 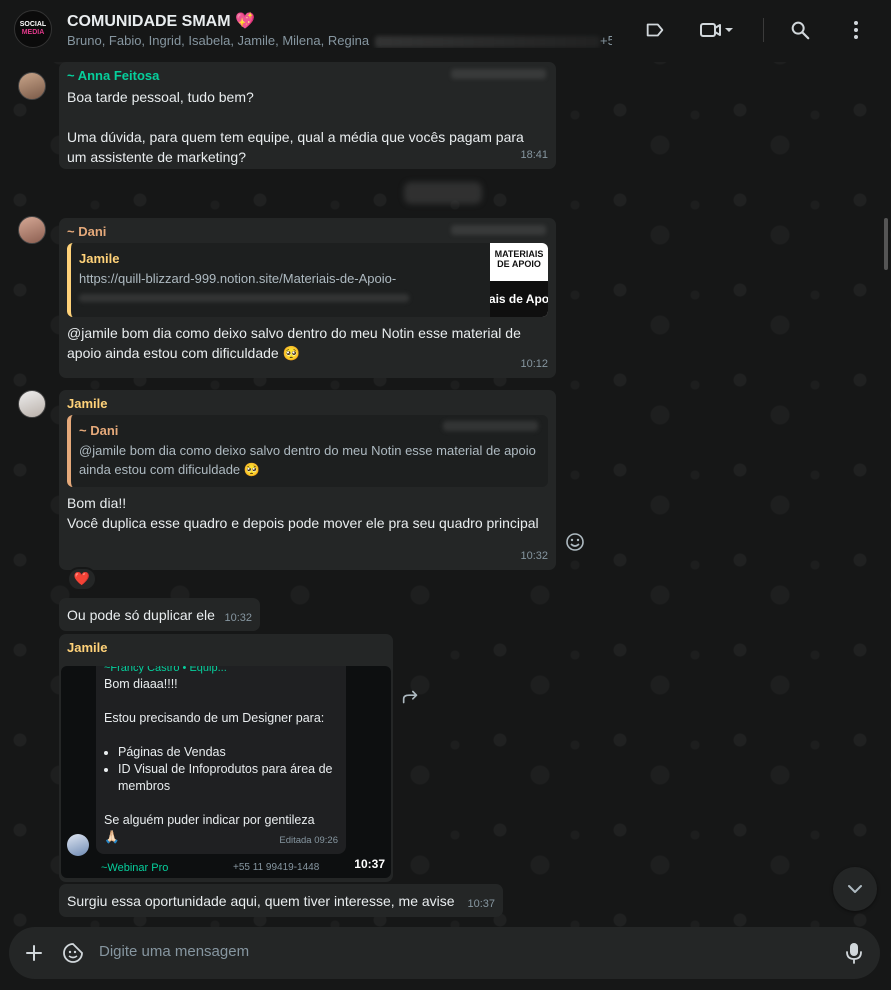 I want to click on sticker-button, so click(x=73, y=953).